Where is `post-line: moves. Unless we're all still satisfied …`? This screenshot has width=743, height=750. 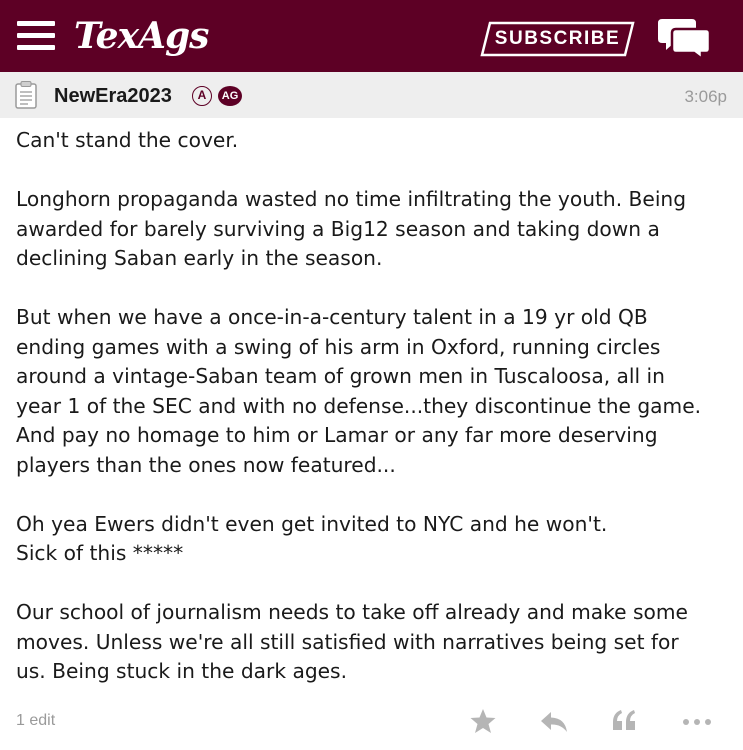
post-line: moves. Unless we're all still satisfied … is located at coordinates (347, 641).